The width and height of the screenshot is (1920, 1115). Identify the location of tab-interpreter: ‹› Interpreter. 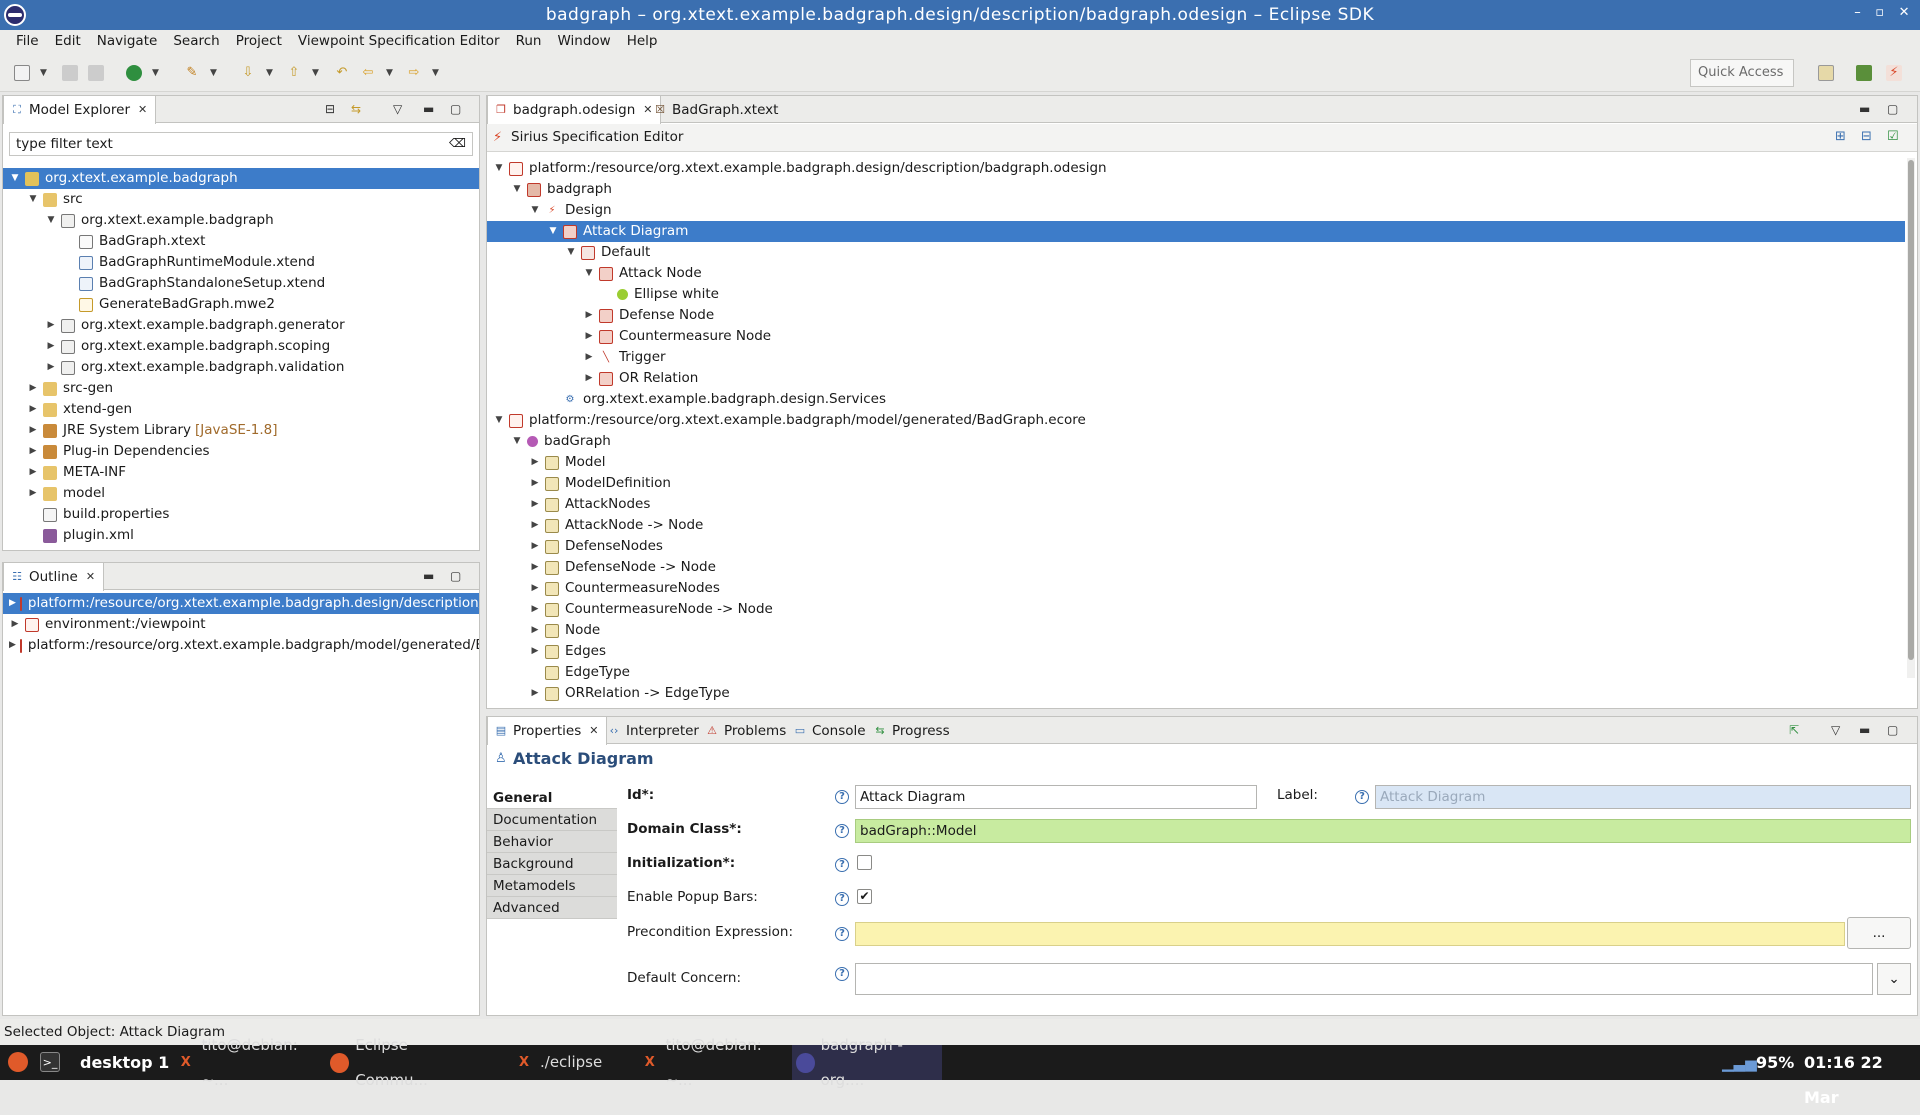
(654, 730).